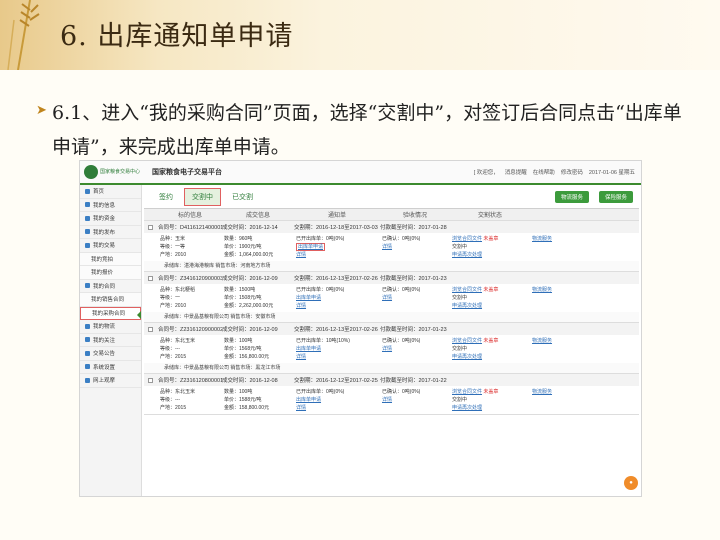 This screenshot has height=540, width=720. Describe the element at coordinates (360, 35) in the screenshot. I see `slide-header: 6. 出库通知单申请` at that location.